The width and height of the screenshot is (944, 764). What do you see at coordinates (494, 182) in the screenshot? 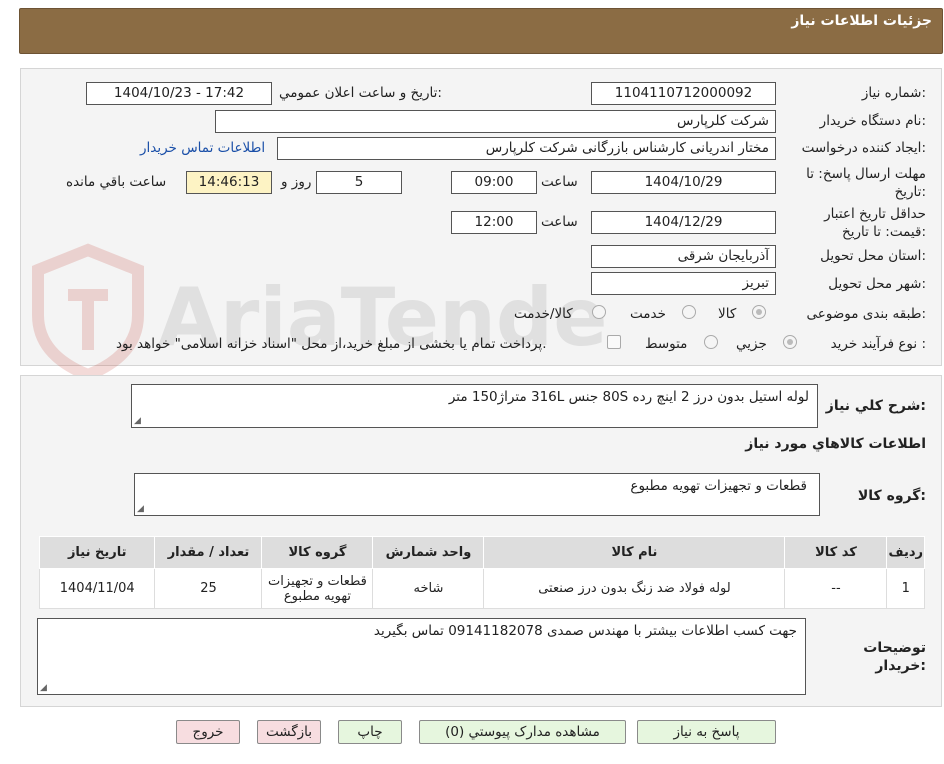
I see `reply-time-field: 09:00` at bounding box center [494, 182].